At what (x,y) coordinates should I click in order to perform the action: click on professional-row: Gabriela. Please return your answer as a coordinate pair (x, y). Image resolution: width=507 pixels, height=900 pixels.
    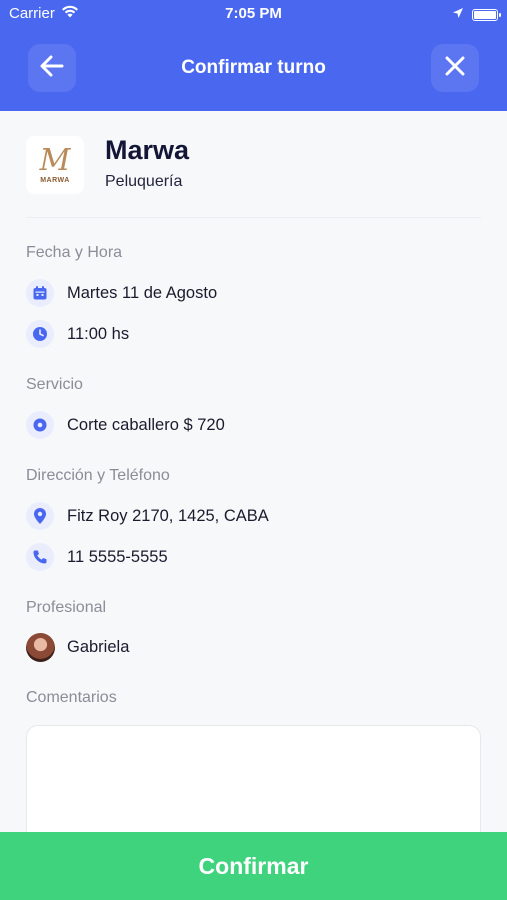
    Looking at the image, I should click on (78, 647).